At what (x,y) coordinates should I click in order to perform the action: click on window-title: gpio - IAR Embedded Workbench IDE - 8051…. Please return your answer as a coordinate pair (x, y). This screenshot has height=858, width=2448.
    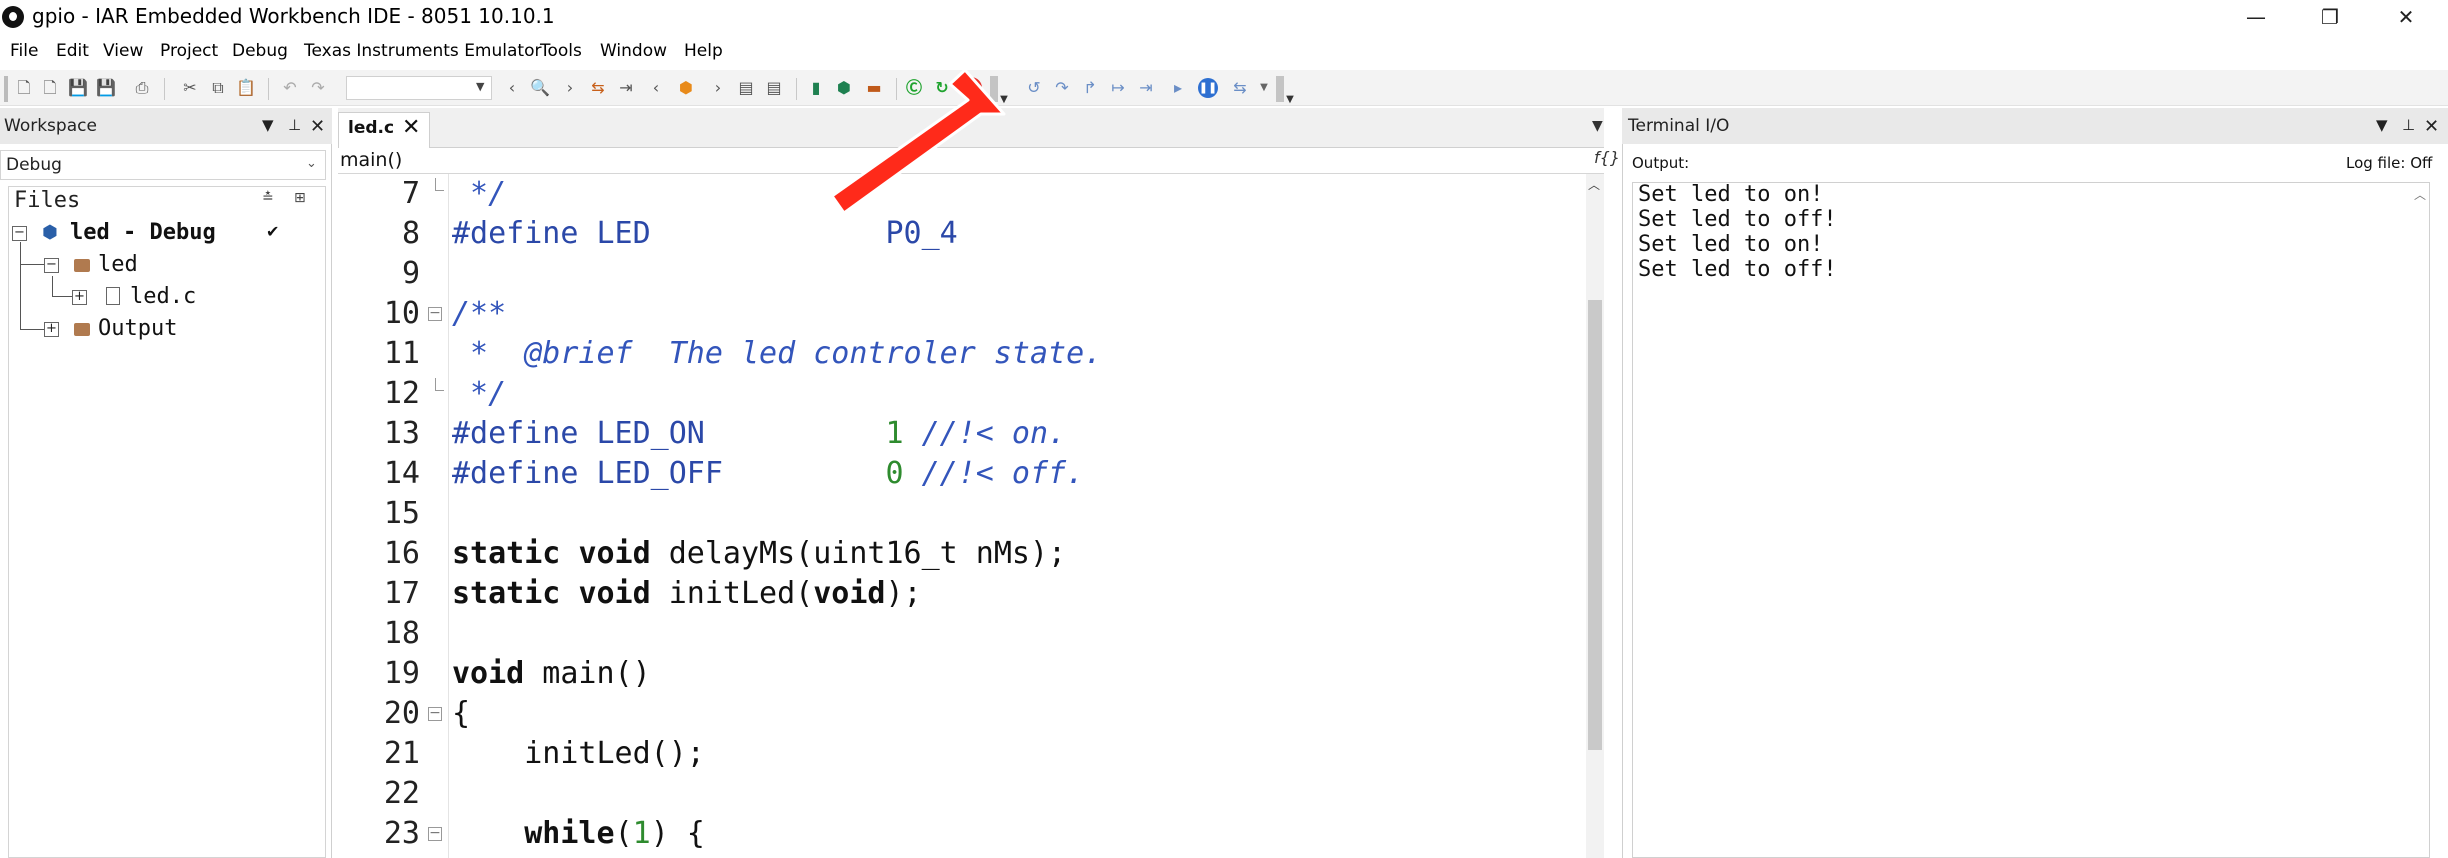
    Looking at the image, I should click on (293, 16).